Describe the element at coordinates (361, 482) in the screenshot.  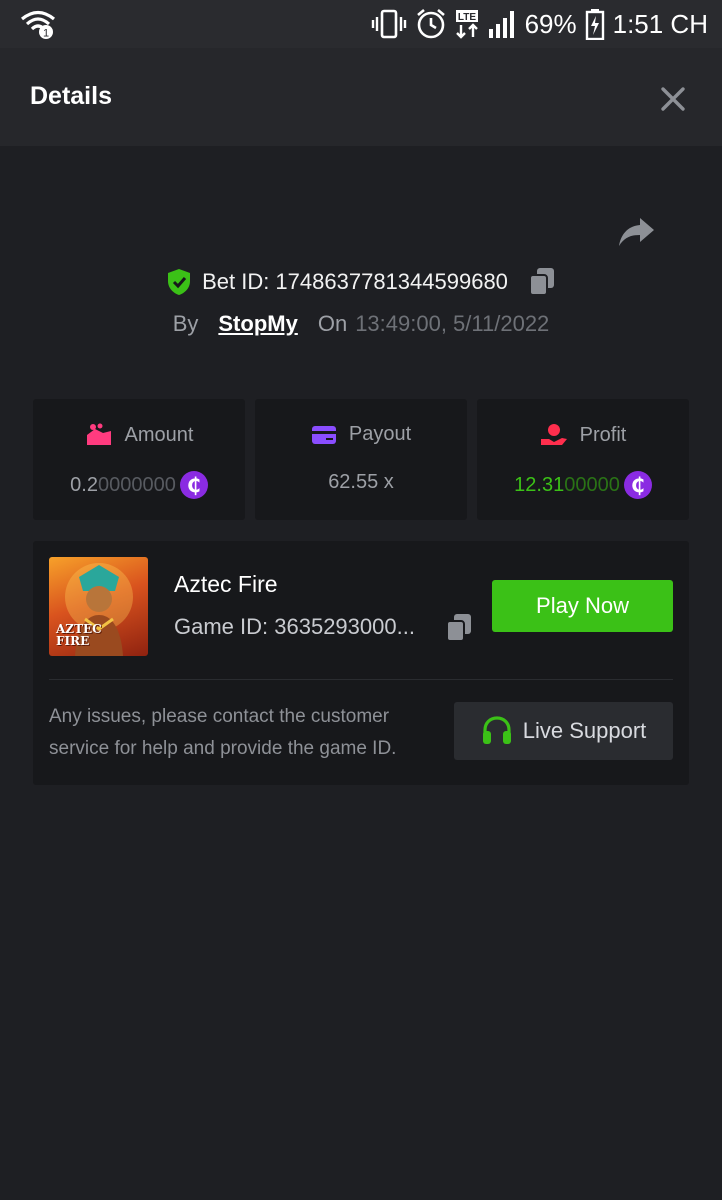
I see `payout-value: 62.55 x` at that location.